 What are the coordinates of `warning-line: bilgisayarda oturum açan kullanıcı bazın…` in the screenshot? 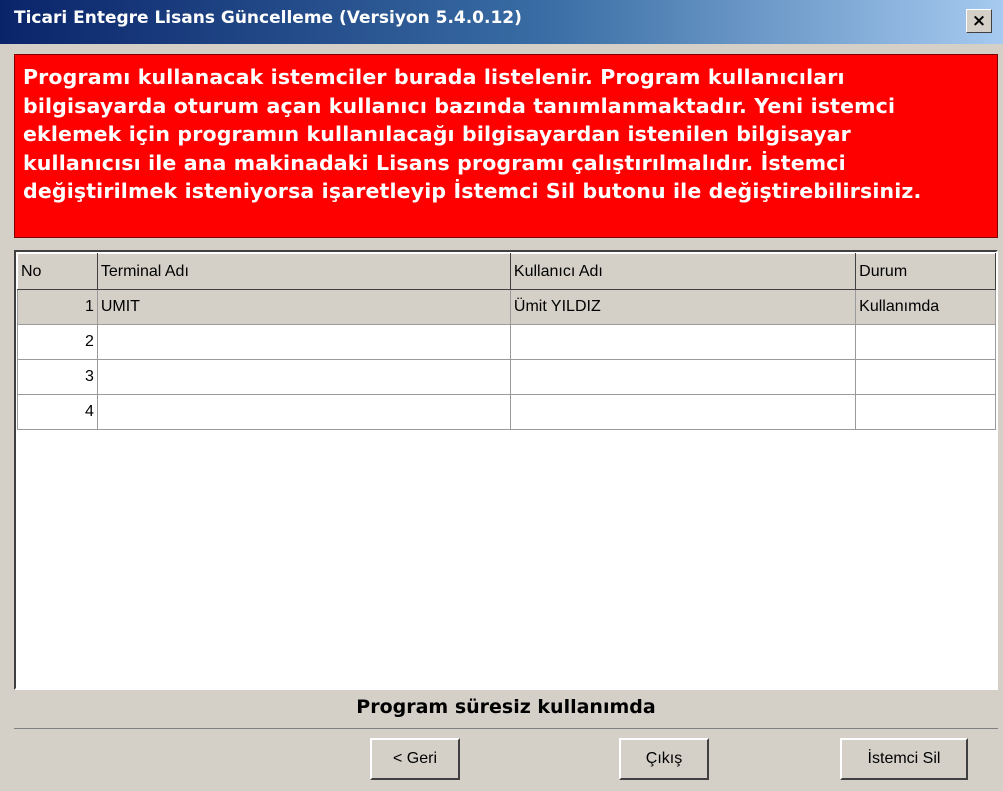 It's located at (459, 105).